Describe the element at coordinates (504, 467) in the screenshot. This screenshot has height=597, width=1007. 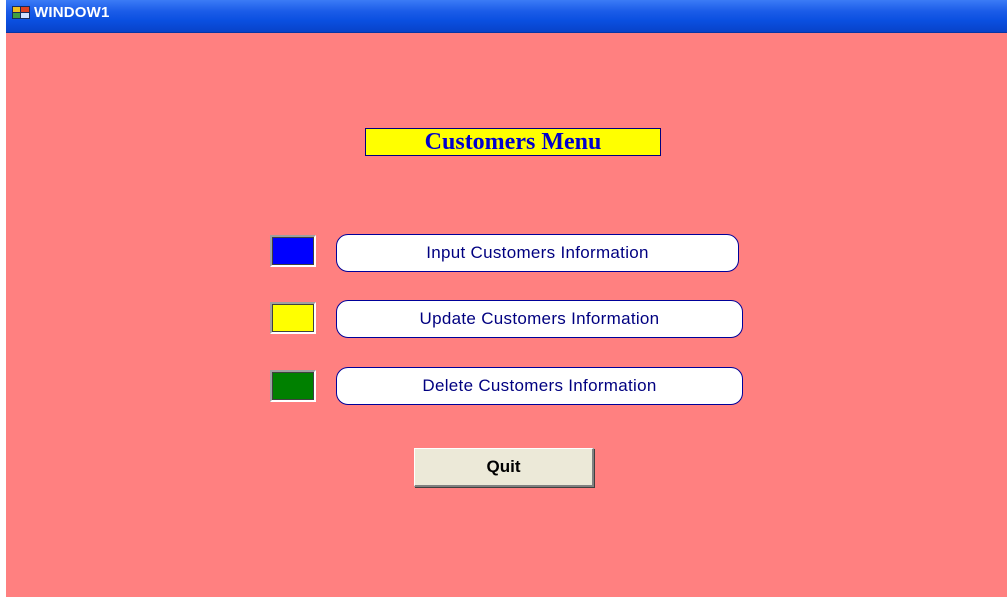
I see `quit-button: Quit` at that location.